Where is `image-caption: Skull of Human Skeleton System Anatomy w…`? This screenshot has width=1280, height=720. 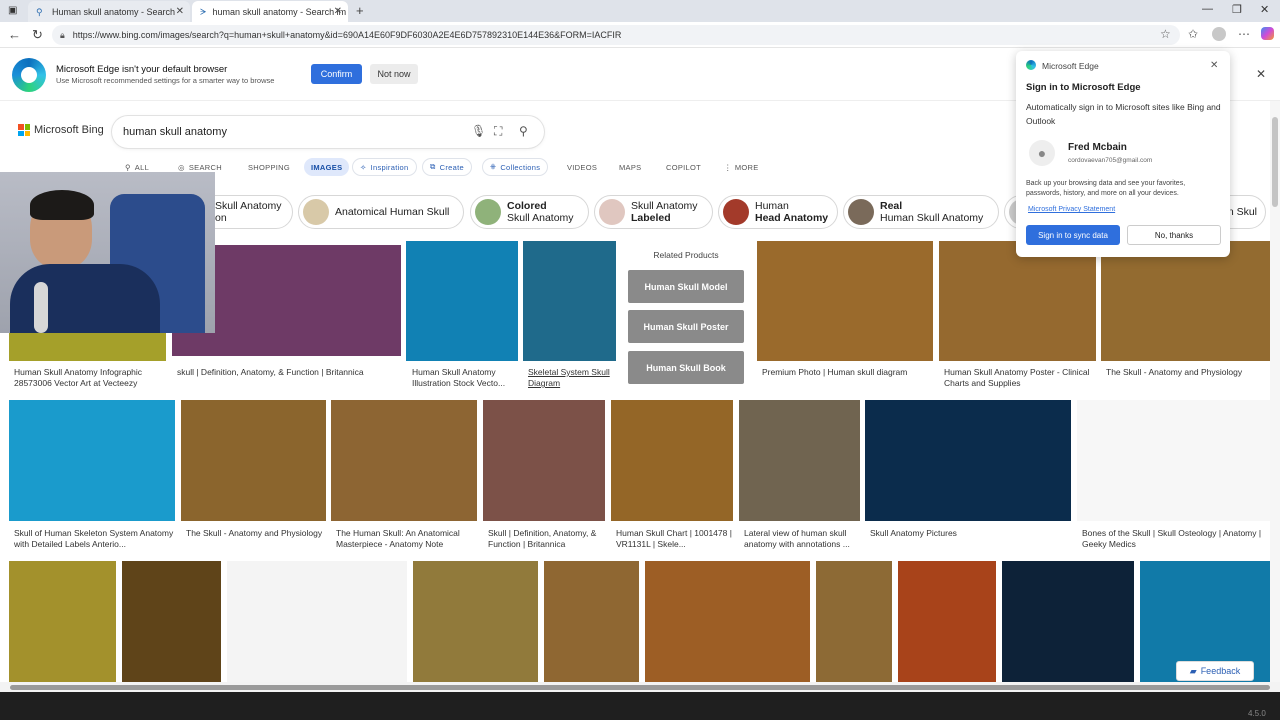
image-caption: Skull of Human Skeleton System Anatomy w… is located at coordinates (94, 540).